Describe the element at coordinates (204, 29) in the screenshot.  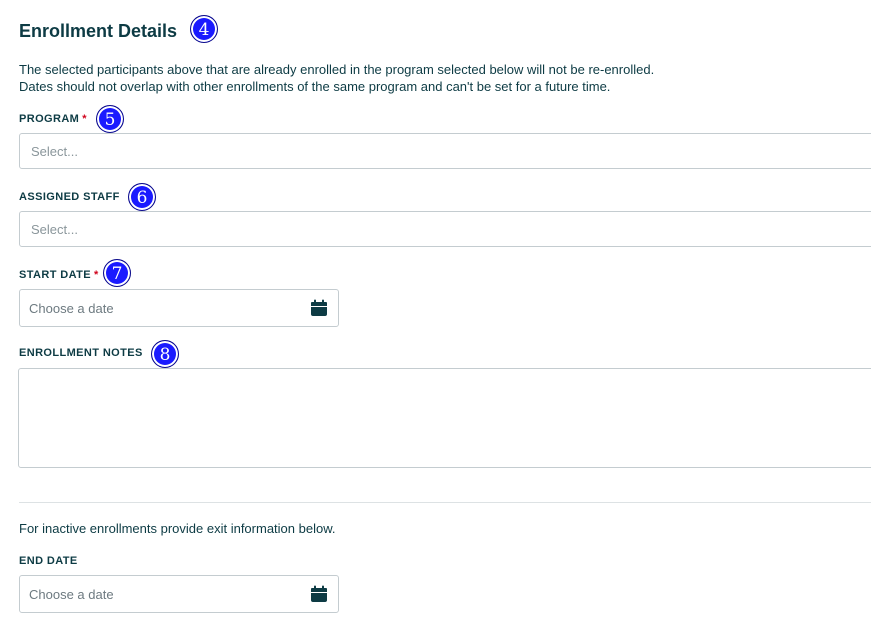
I see `annotation-badge-4: 4` at that location.